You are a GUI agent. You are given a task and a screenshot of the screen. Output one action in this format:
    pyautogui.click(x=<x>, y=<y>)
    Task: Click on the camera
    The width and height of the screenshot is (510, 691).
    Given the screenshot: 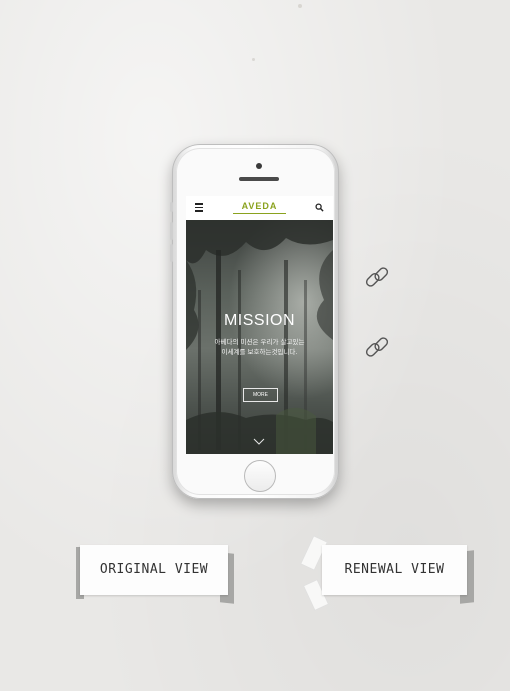 What is the action you would take?
    pyautogui.click(x=259, y=166)
    